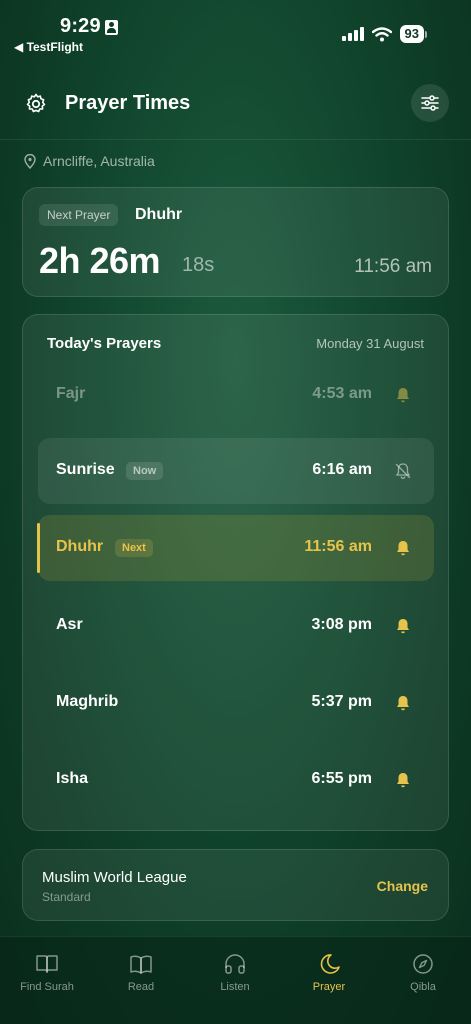 The height and width of the screenshot is (1024, 471). Describe the element at coordinates (342, 393) in the screenshot. I see `prayer-time: 4:53 am` at that location.